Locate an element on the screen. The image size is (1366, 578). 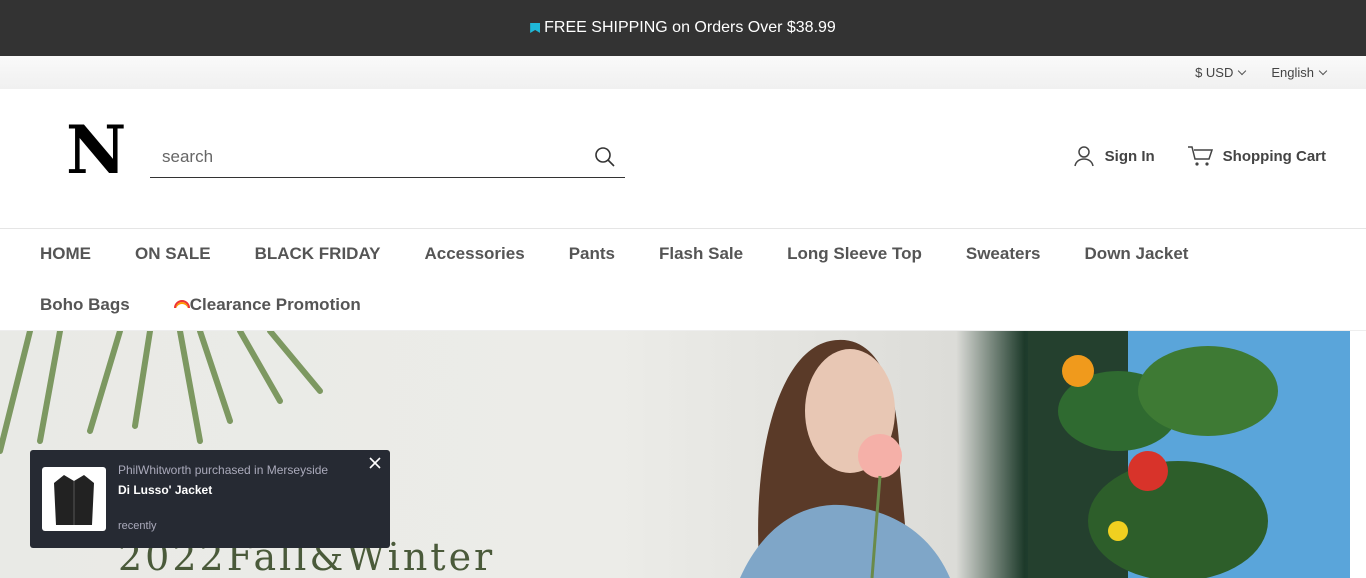
flowers-image is located at coordinates (1189, 454).